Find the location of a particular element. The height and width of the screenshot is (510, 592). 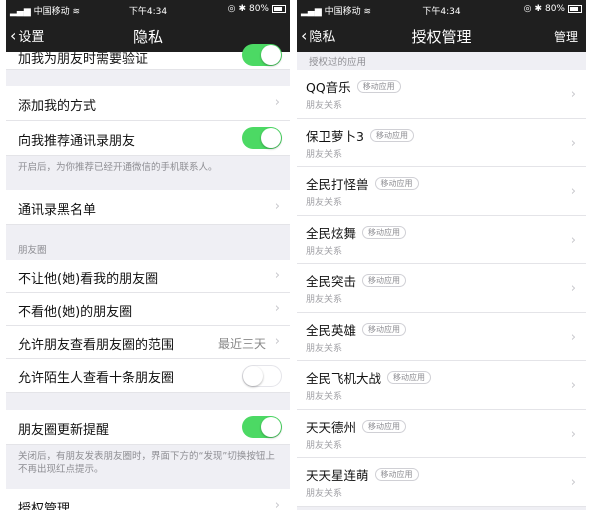

app-name: QQ音乐 is located at coordinates (328, 87).